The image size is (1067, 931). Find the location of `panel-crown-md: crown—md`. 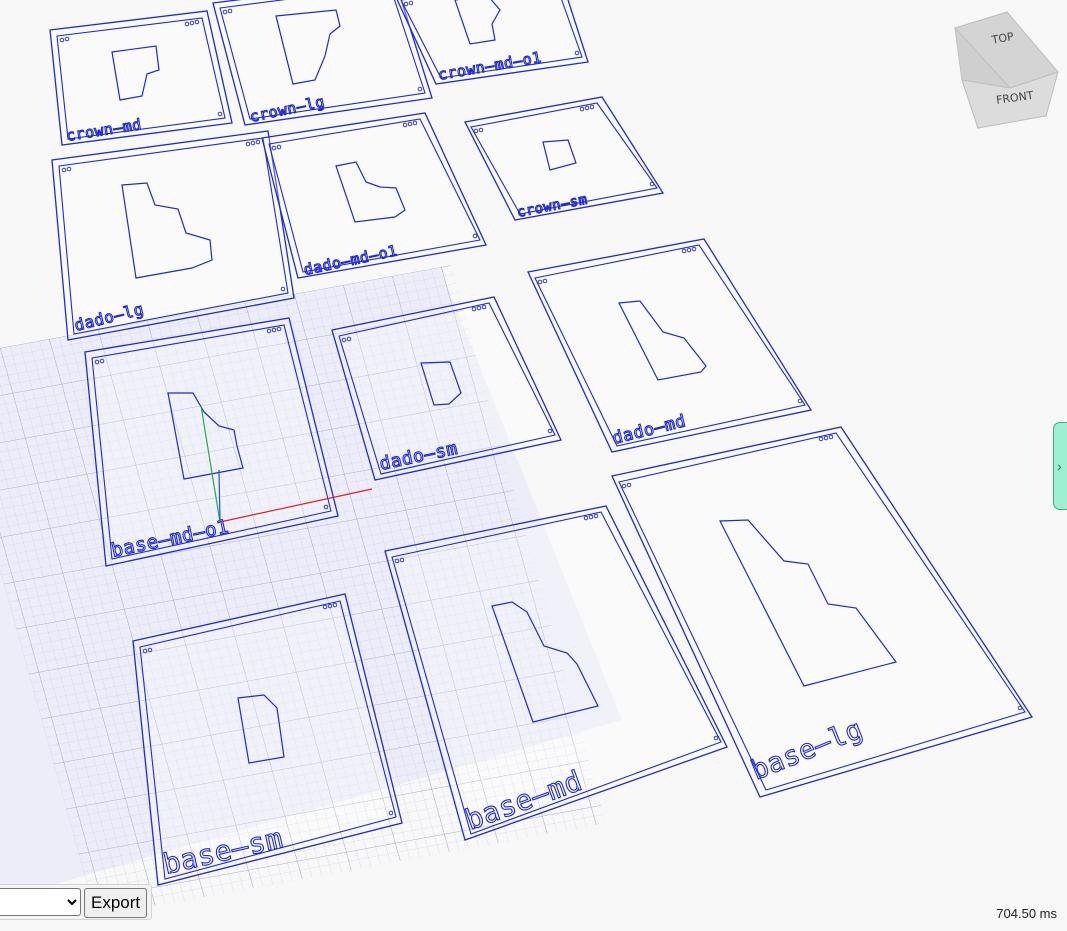

panel-crown-md: crown—md is located at coordinates (141, 78).